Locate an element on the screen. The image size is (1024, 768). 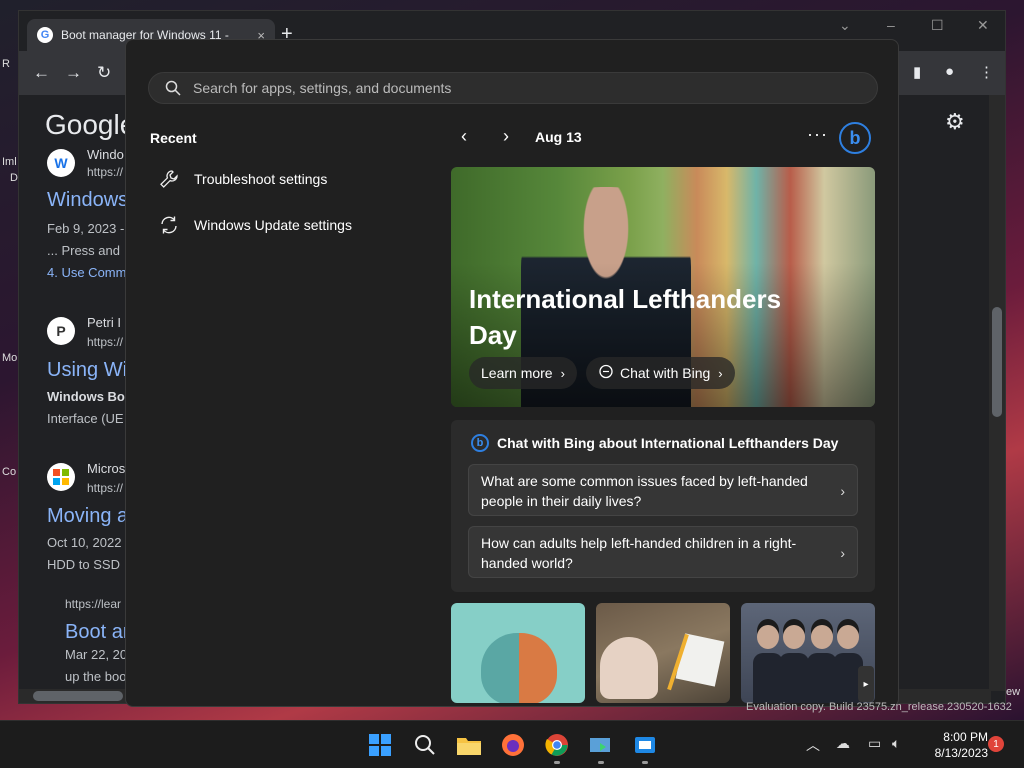
clock-date: 8/13/2023 is located at coordinates (961, 753).